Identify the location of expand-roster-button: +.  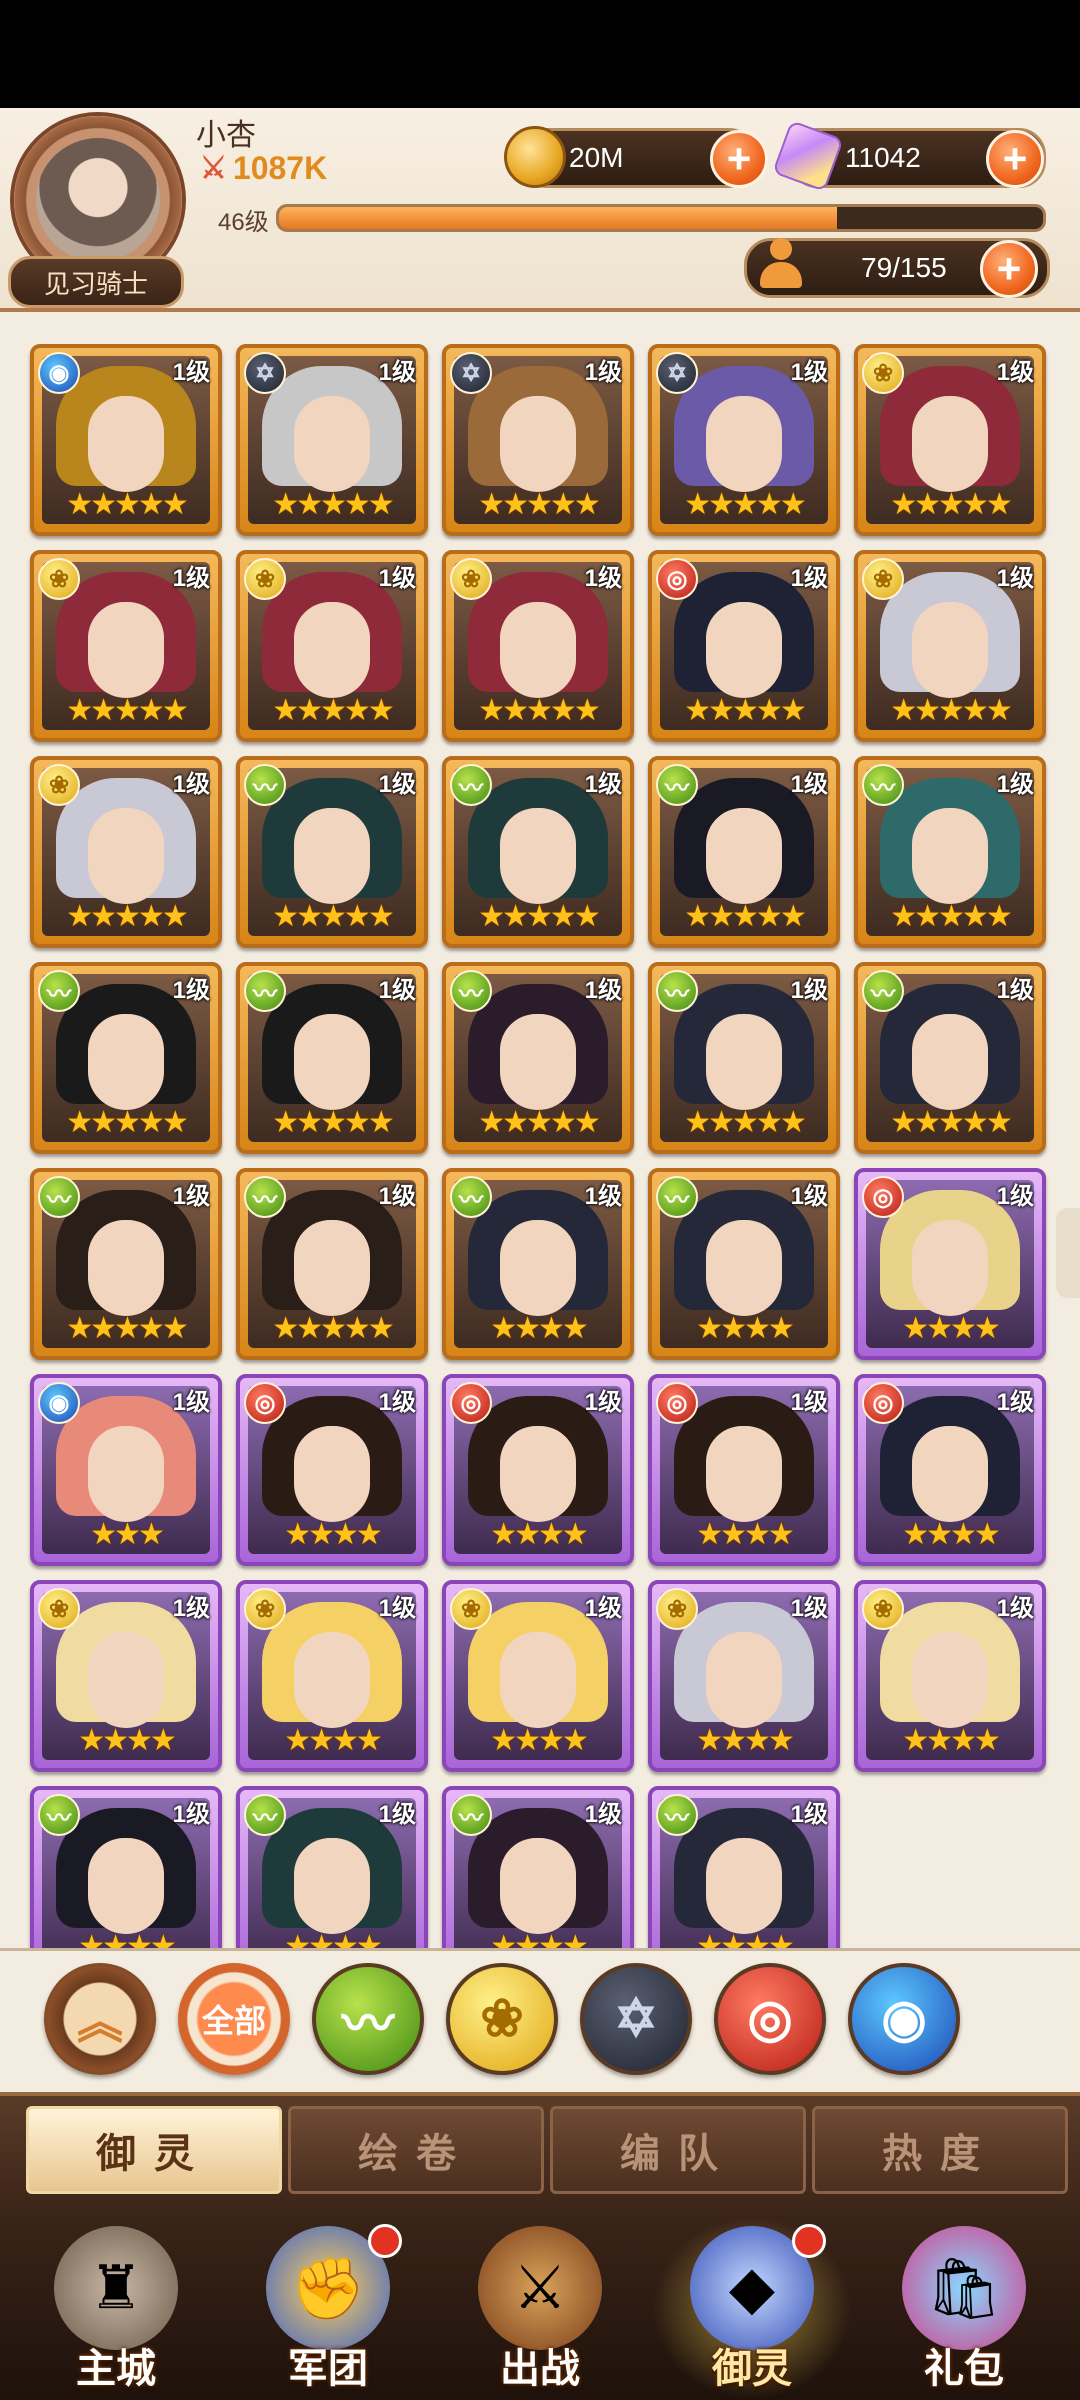
(1009, 269).